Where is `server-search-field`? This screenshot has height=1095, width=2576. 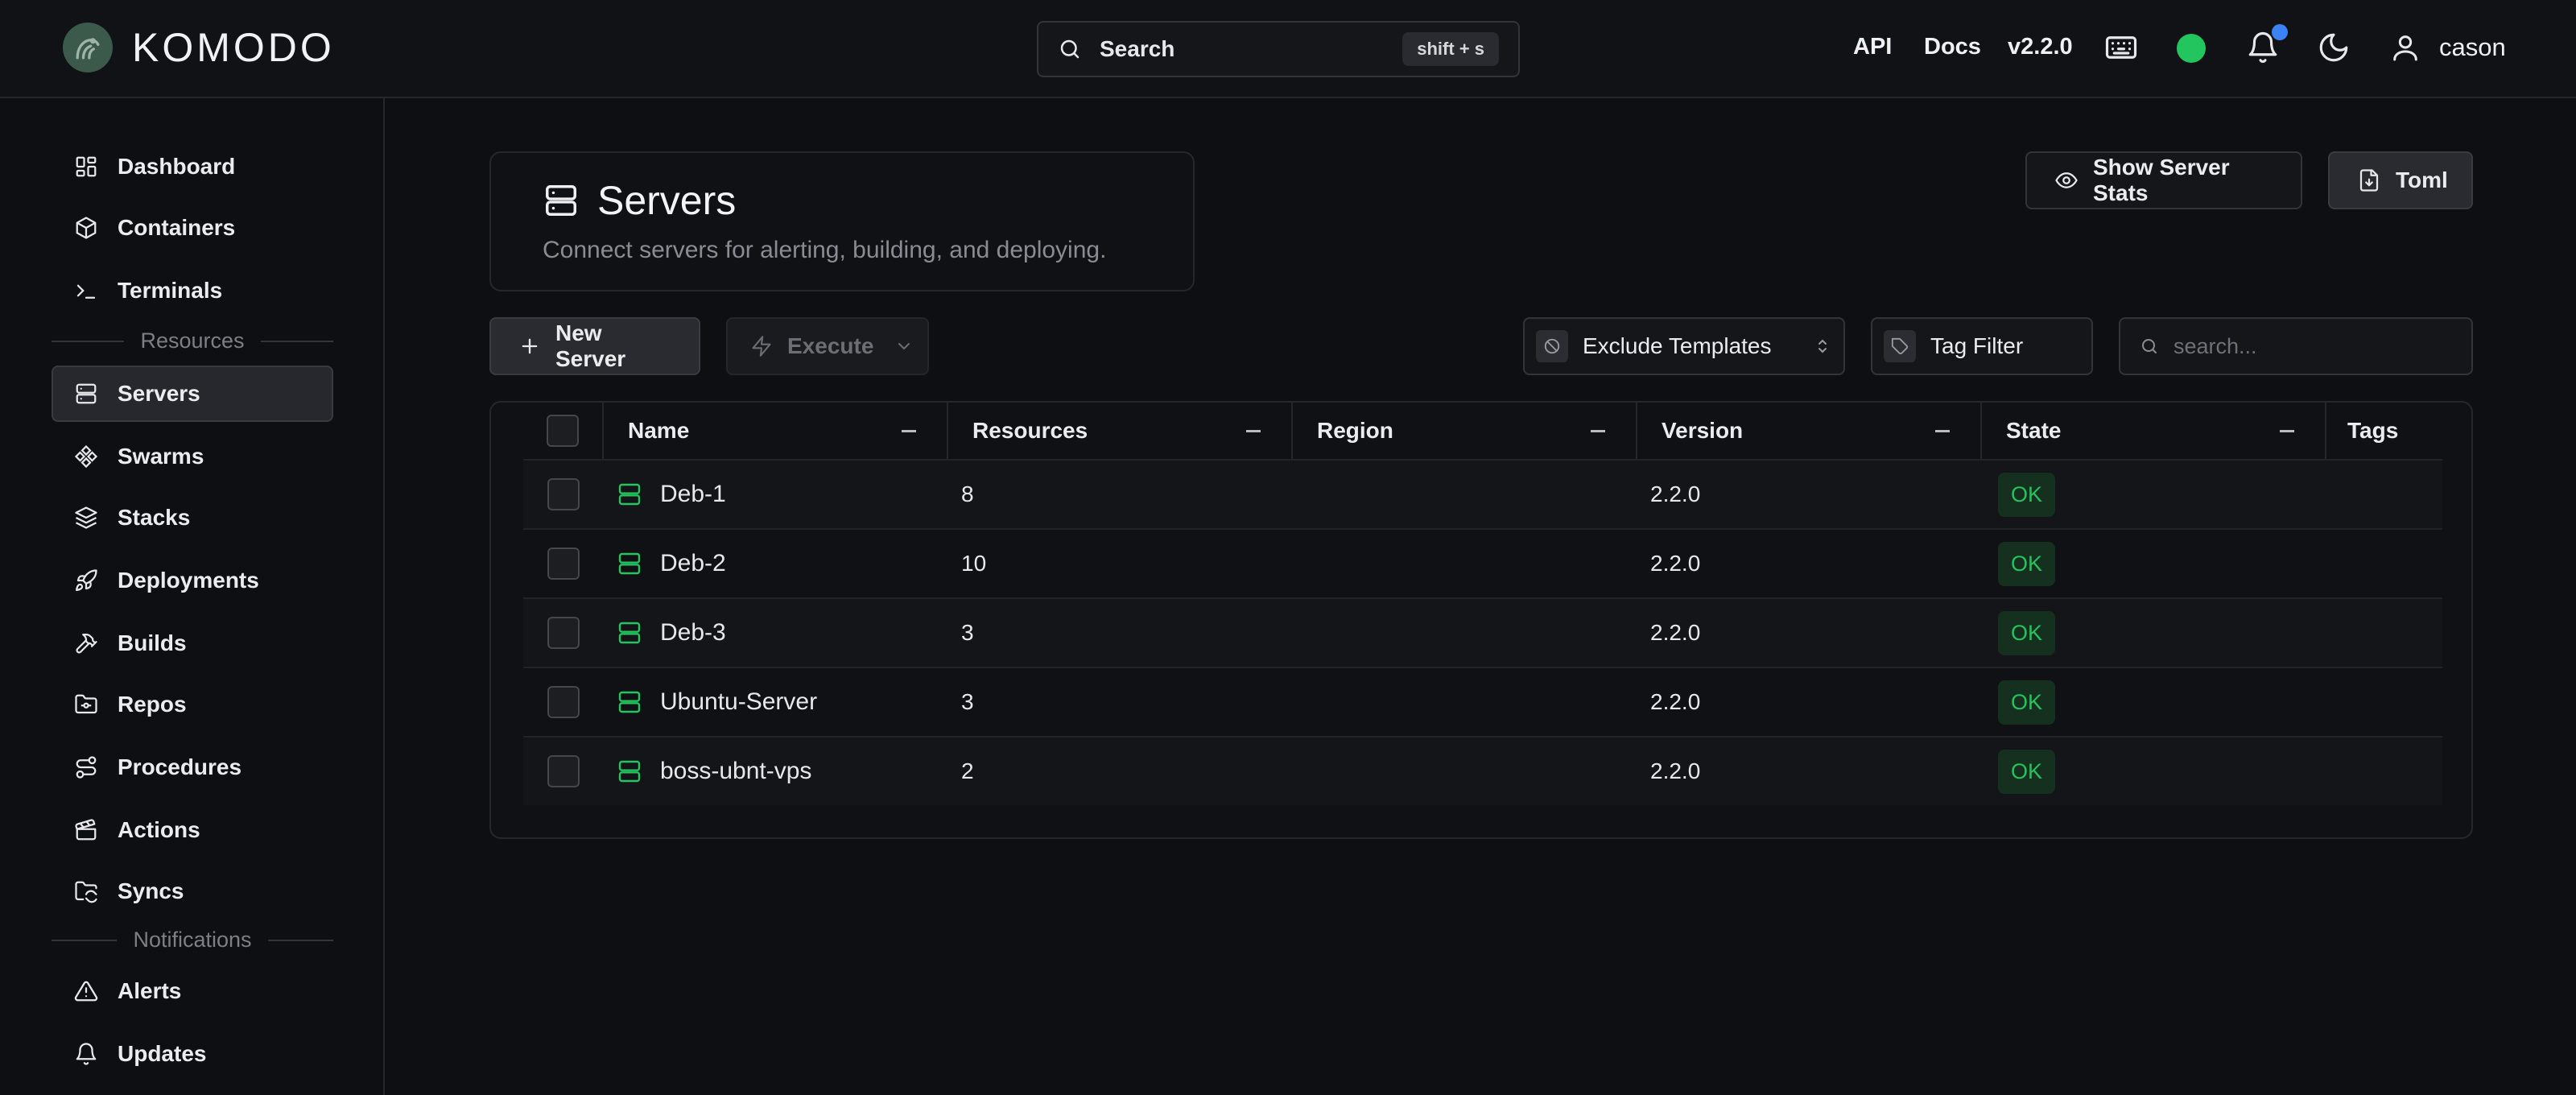 server-search-field is located at coordinates (2296, 346).